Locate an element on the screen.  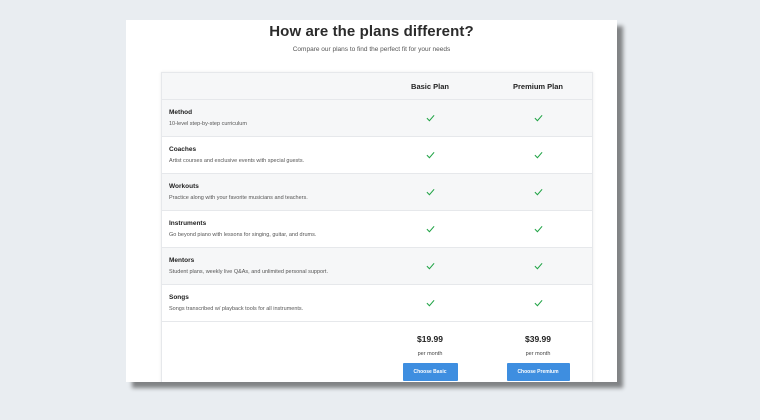
feature-name: Method is located at coordinates (181, 112).